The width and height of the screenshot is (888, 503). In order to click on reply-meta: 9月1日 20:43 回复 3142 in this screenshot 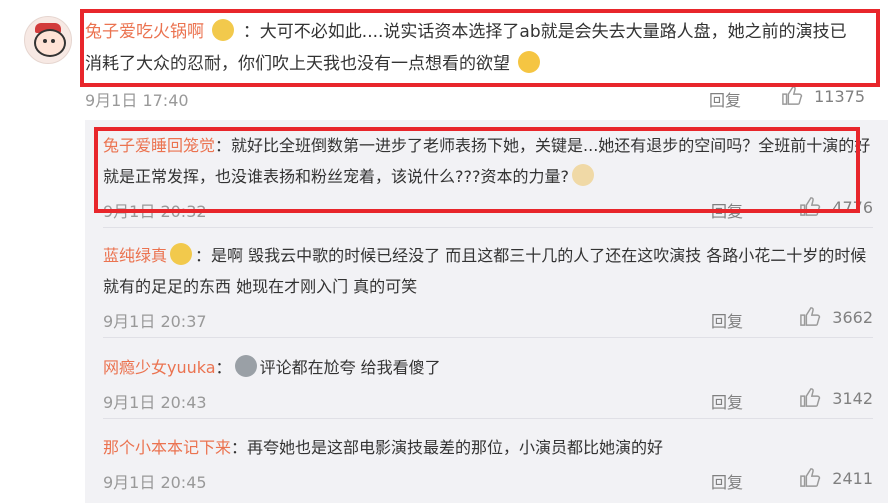, I will do `click(488, 401)`.